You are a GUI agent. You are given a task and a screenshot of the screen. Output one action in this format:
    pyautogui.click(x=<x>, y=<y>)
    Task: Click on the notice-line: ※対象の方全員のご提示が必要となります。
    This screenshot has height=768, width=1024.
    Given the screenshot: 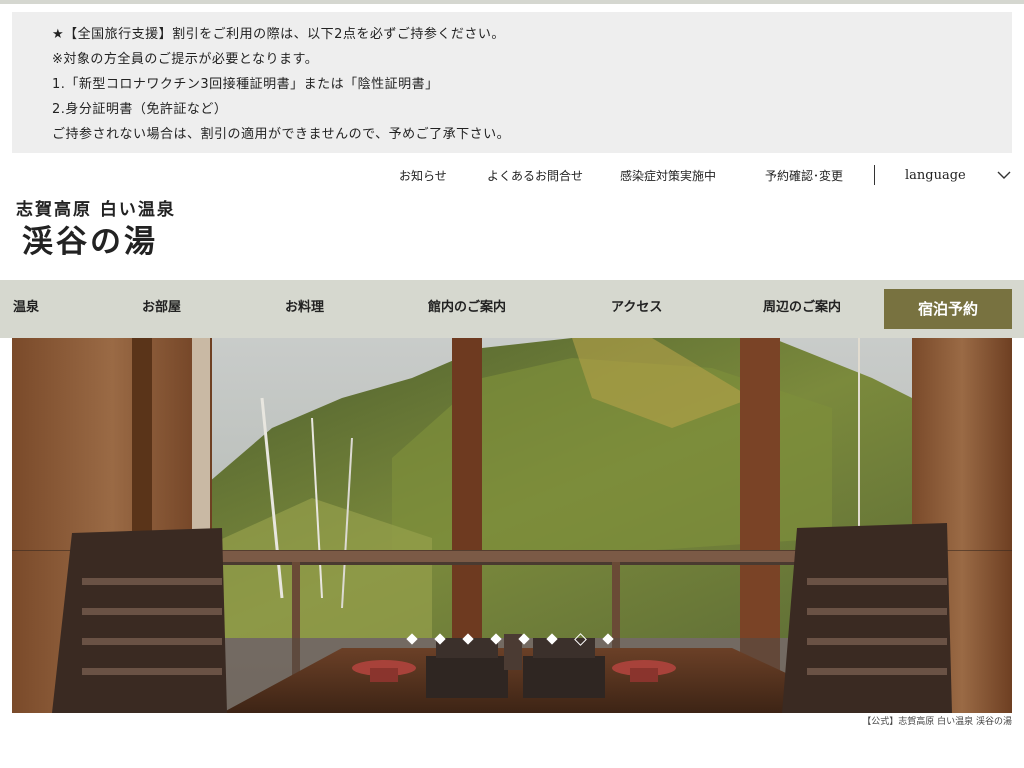 What is the action you would take?
    pyautogui.click(x=185, y=59)
    